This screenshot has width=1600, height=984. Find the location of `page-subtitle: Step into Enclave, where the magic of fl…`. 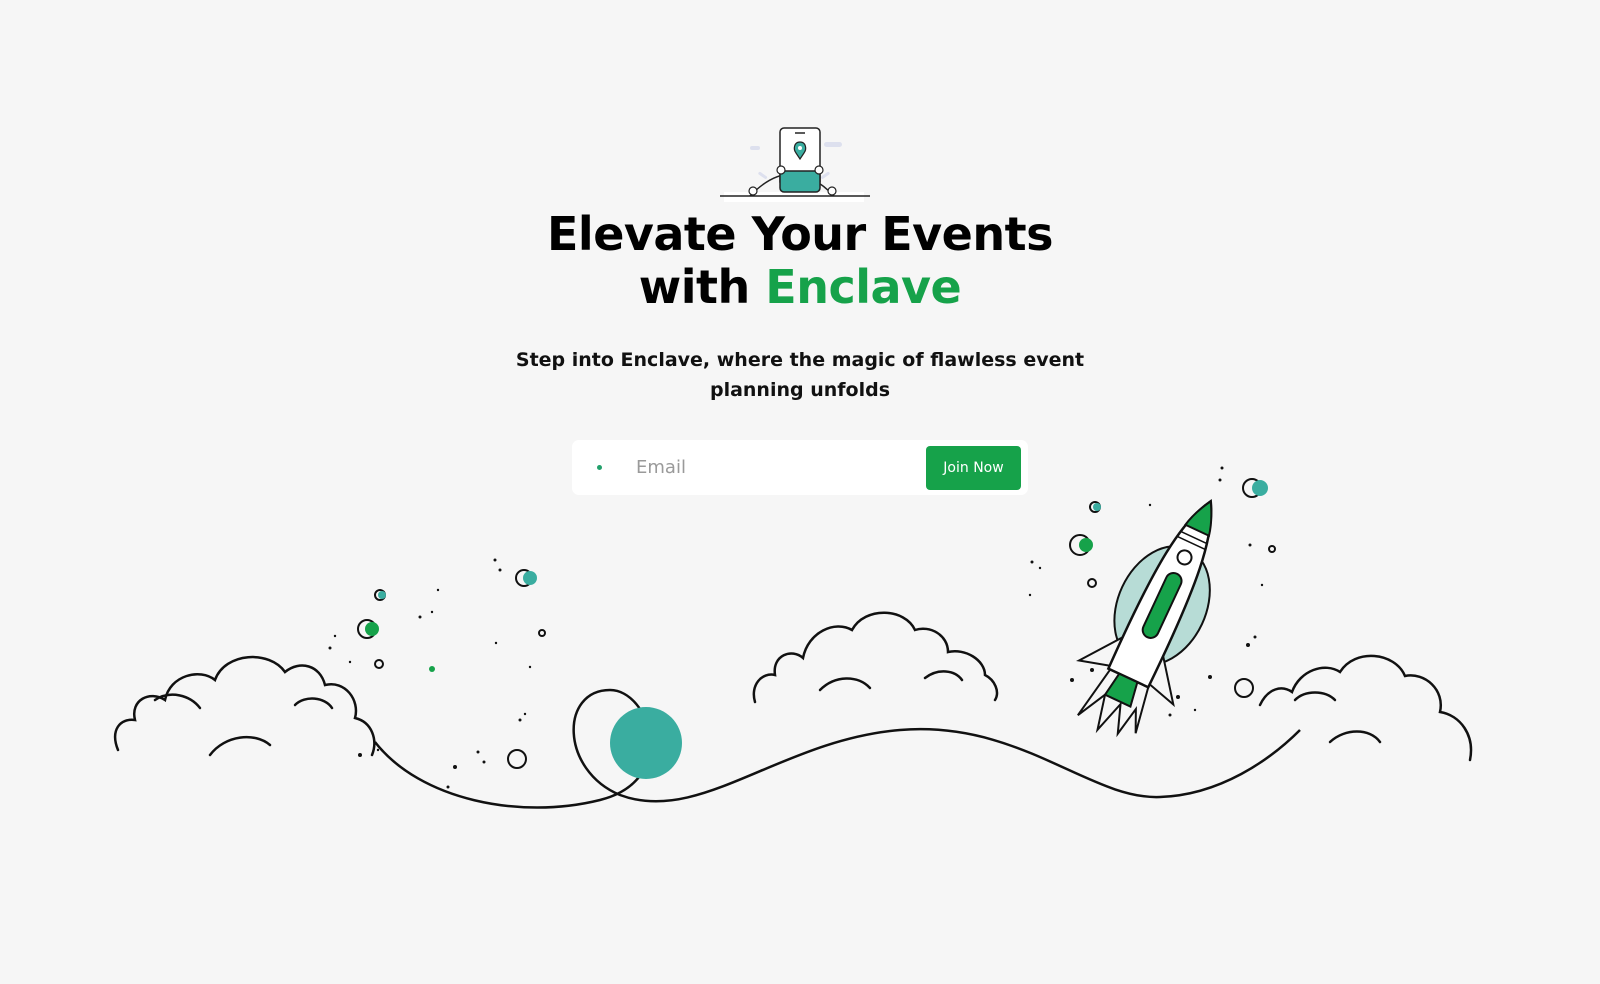

page-subtitle: Step into Enclave, where the magic of fl… is located at coordinates (800, 375).